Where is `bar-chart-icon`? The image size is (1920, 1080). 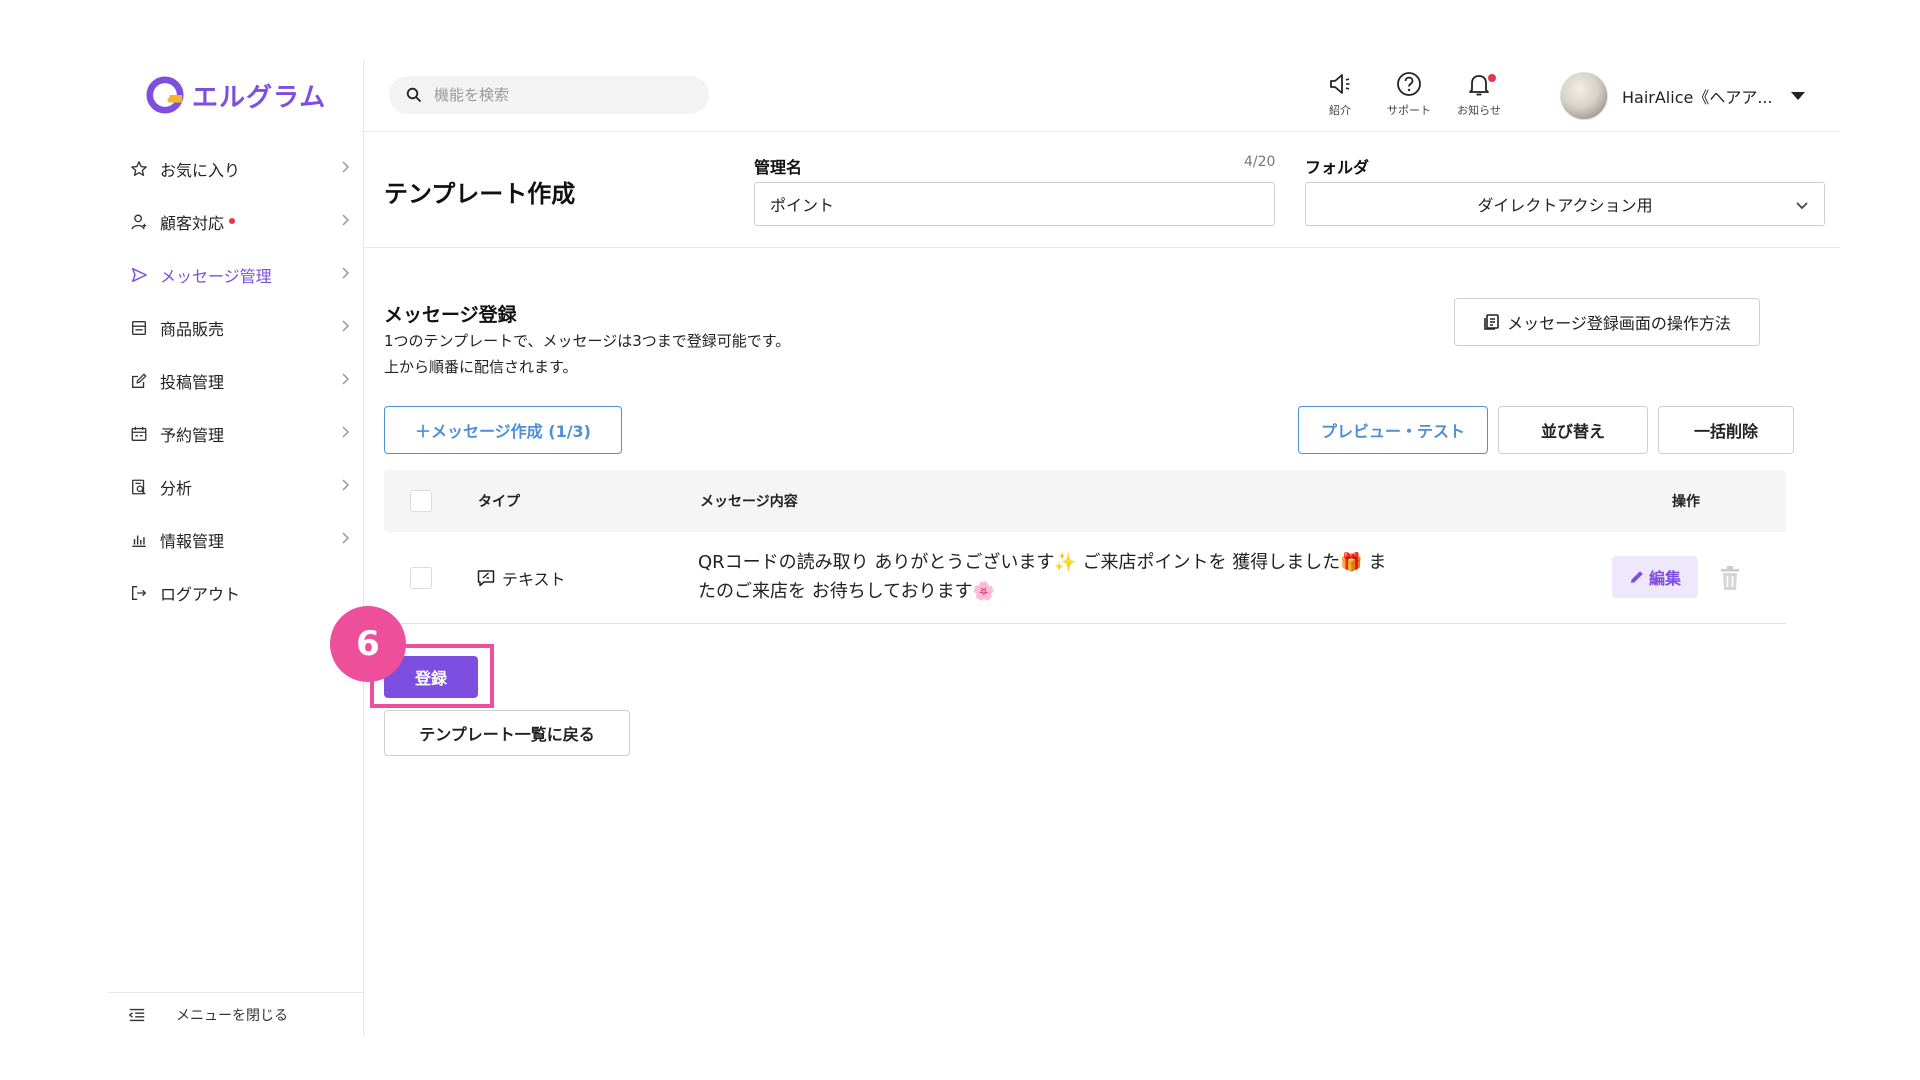 bar-chart-icon is located at coordinates (139, 540).